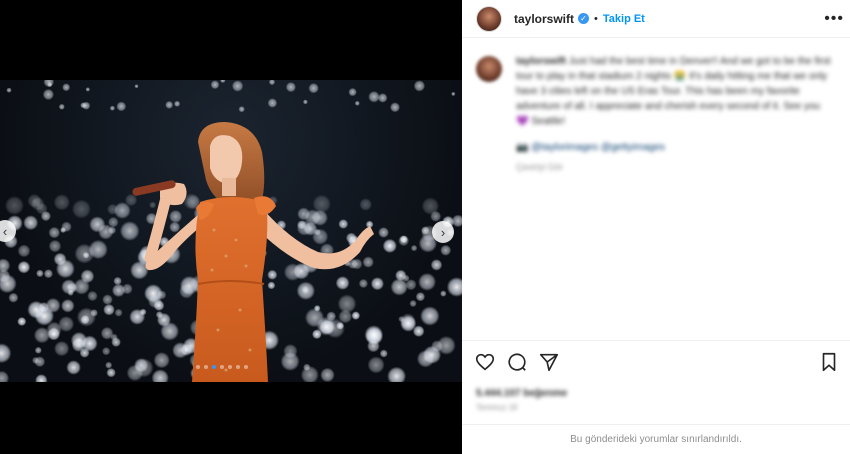 This screenshot has width=850, height=454. I want to click on avatar, so click(489, 18).